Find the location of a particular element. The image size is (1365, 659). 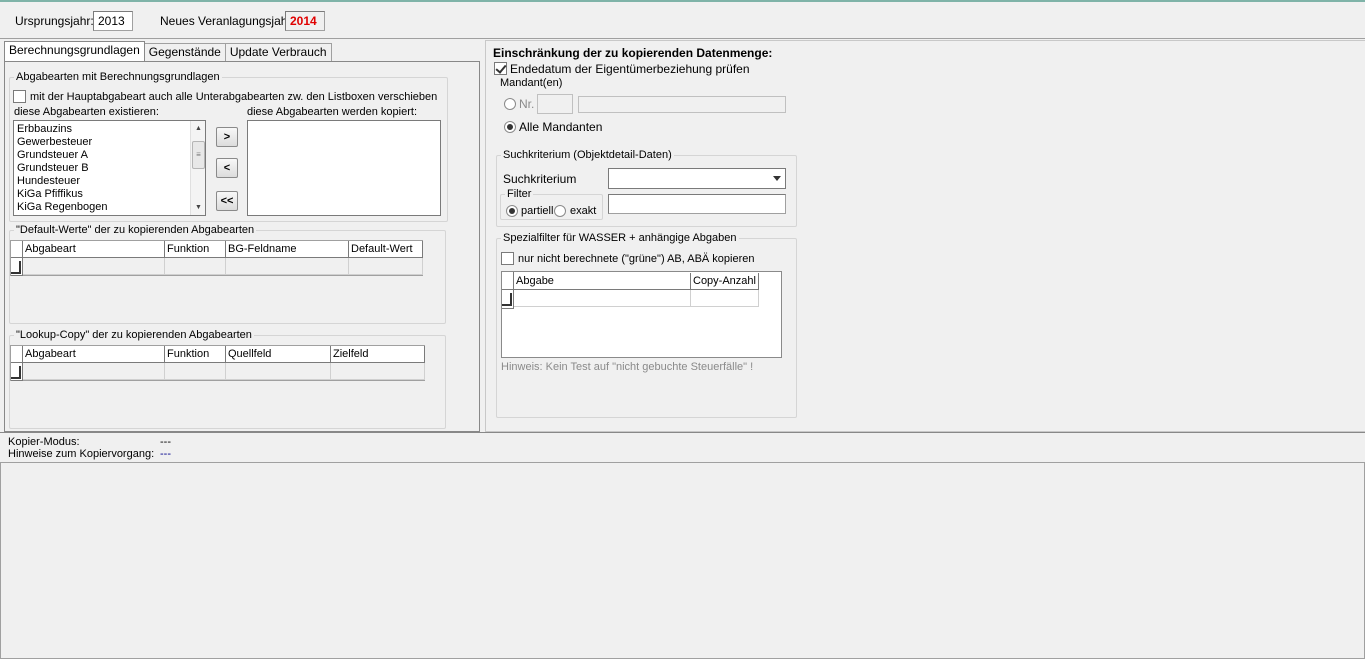

copy-hints-value: --- is located at coordinates (165, 454).